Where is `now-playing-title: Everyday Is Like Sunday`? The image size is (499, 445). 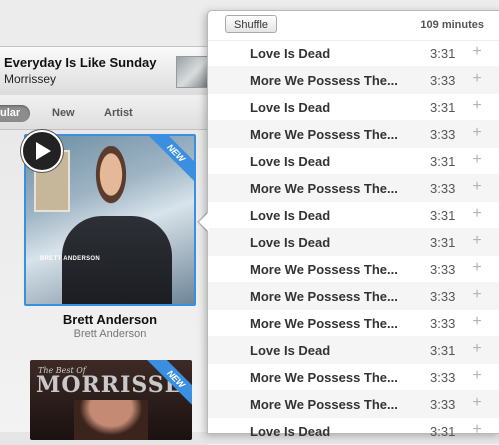 now-playing-title: Everyday Is Like Sunday is located at coordinates (80, 62).